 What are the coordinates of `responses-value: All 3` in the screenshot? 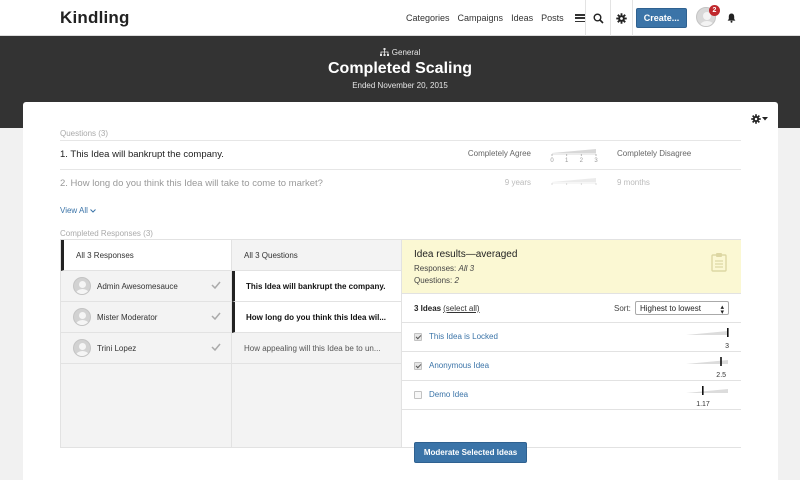 It's located at (466, 268).